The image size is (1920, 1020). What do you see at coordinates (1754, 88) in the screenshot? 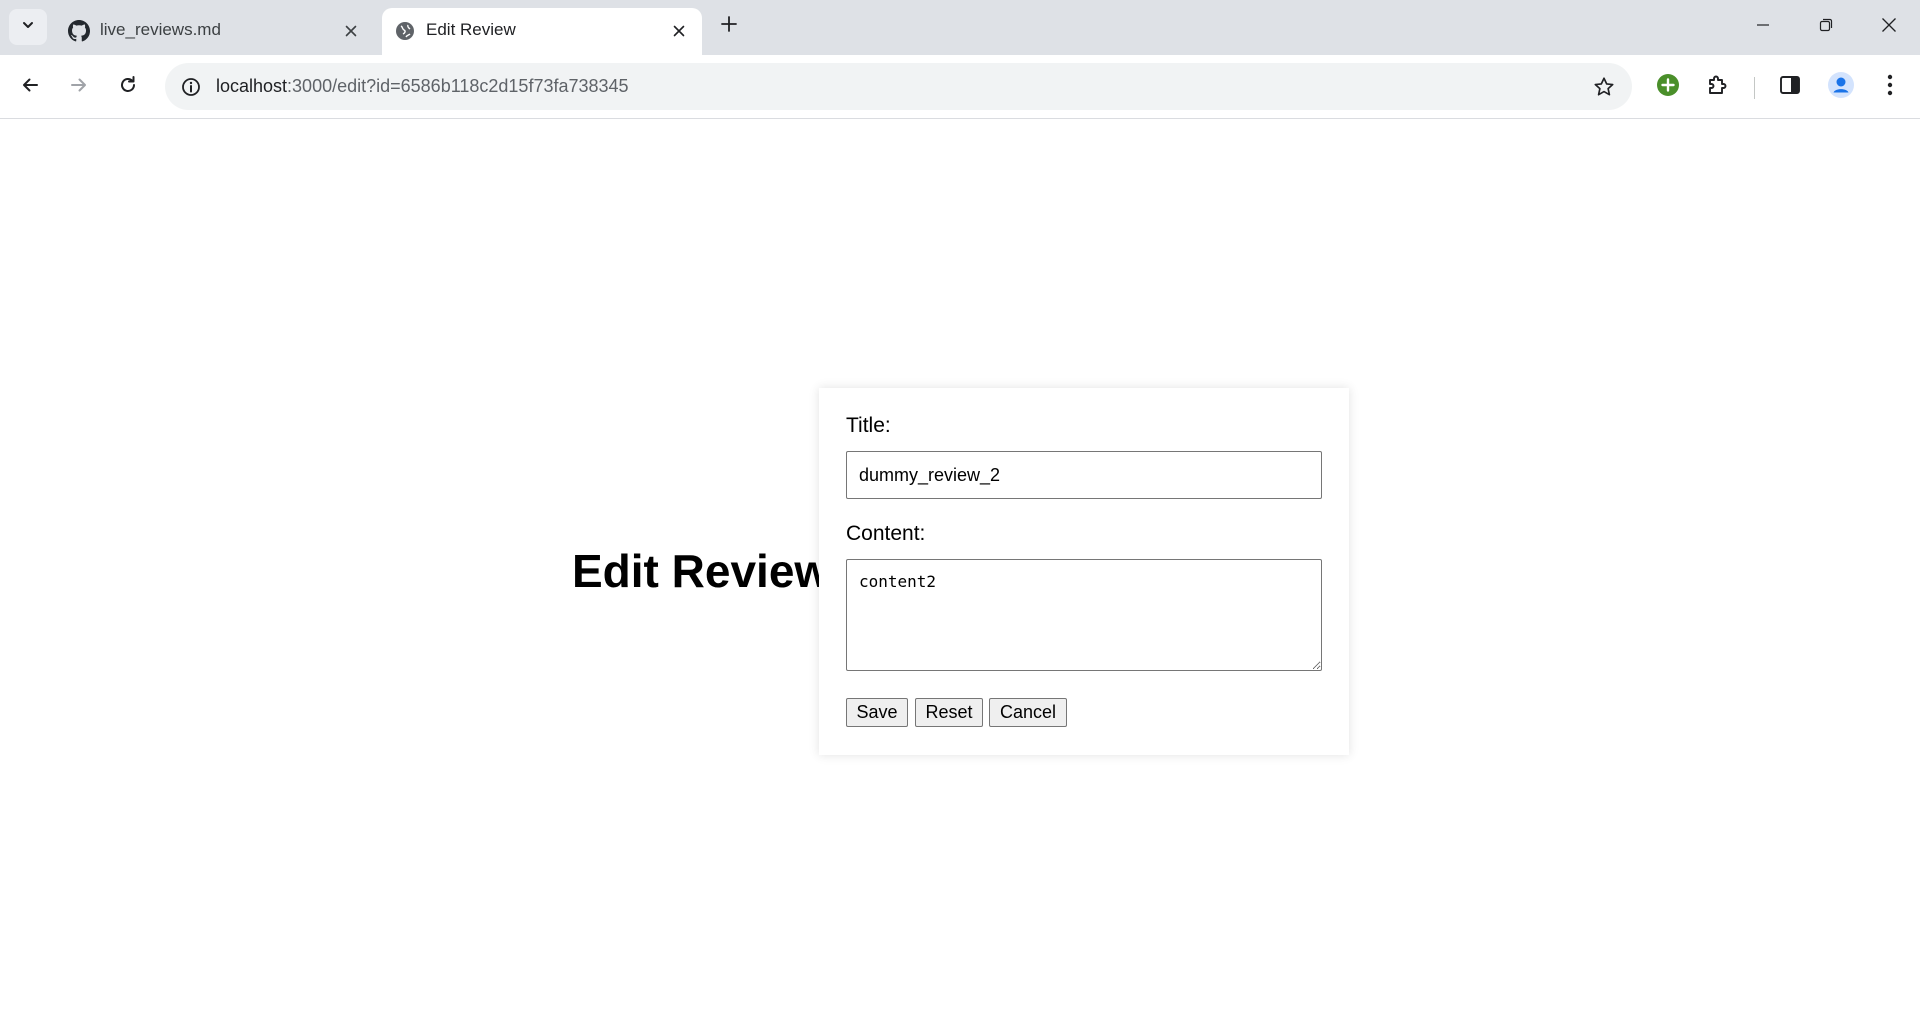
I see `toolbar-divider` at bounding box center [1754, 88].